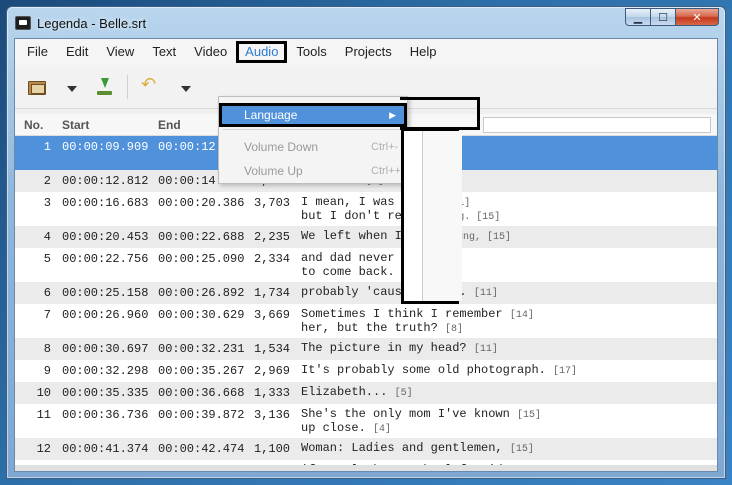  What do you see at coordinates (272, 259) in the screenshot?
I see `duration: 2,334` at bounding box center [272, 259].